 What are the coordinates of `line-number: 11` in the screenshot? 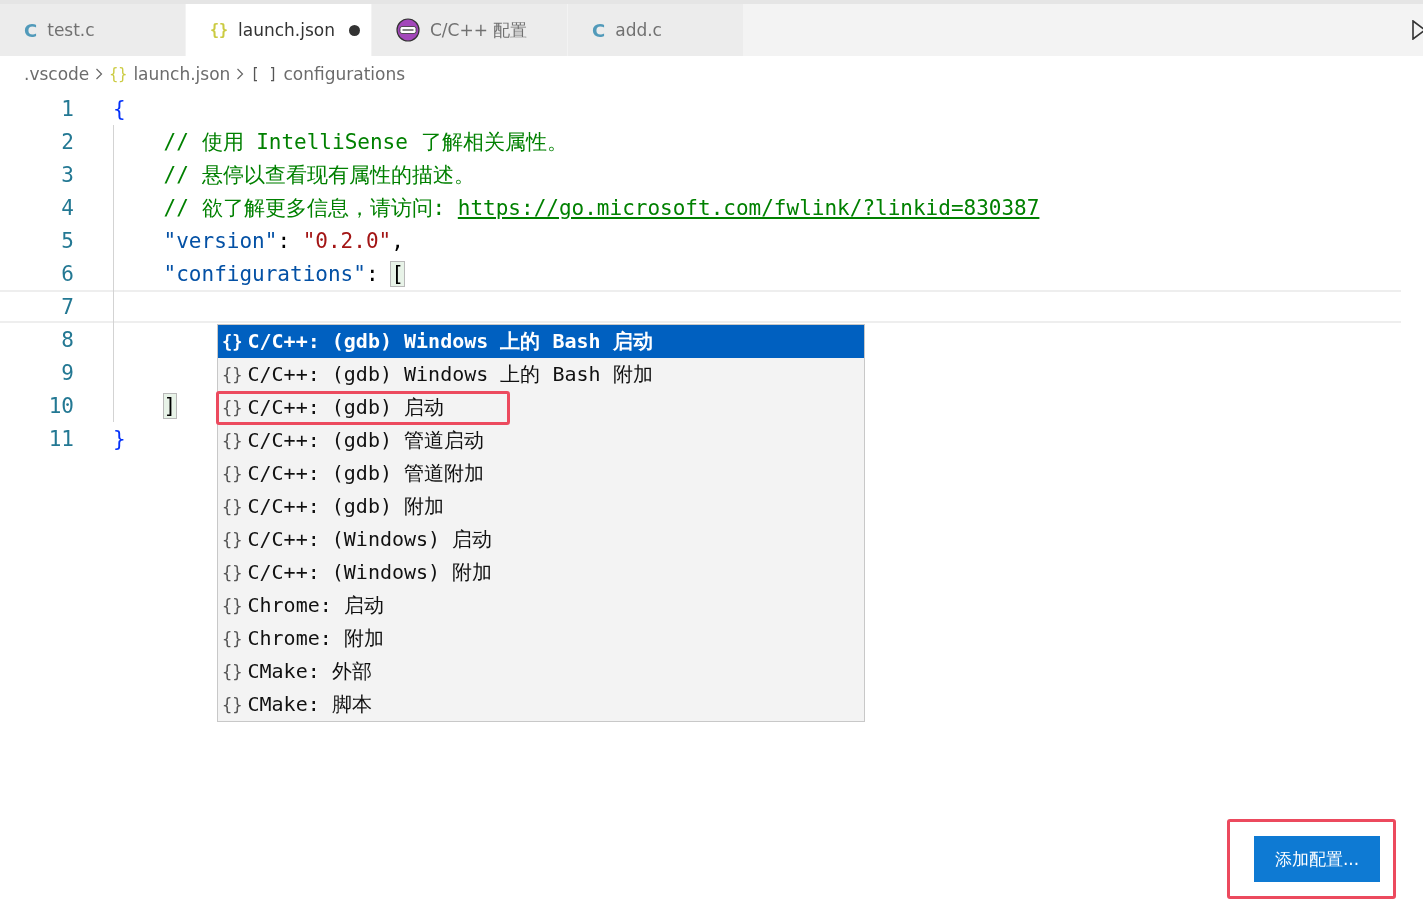 It's located at (61, 438).